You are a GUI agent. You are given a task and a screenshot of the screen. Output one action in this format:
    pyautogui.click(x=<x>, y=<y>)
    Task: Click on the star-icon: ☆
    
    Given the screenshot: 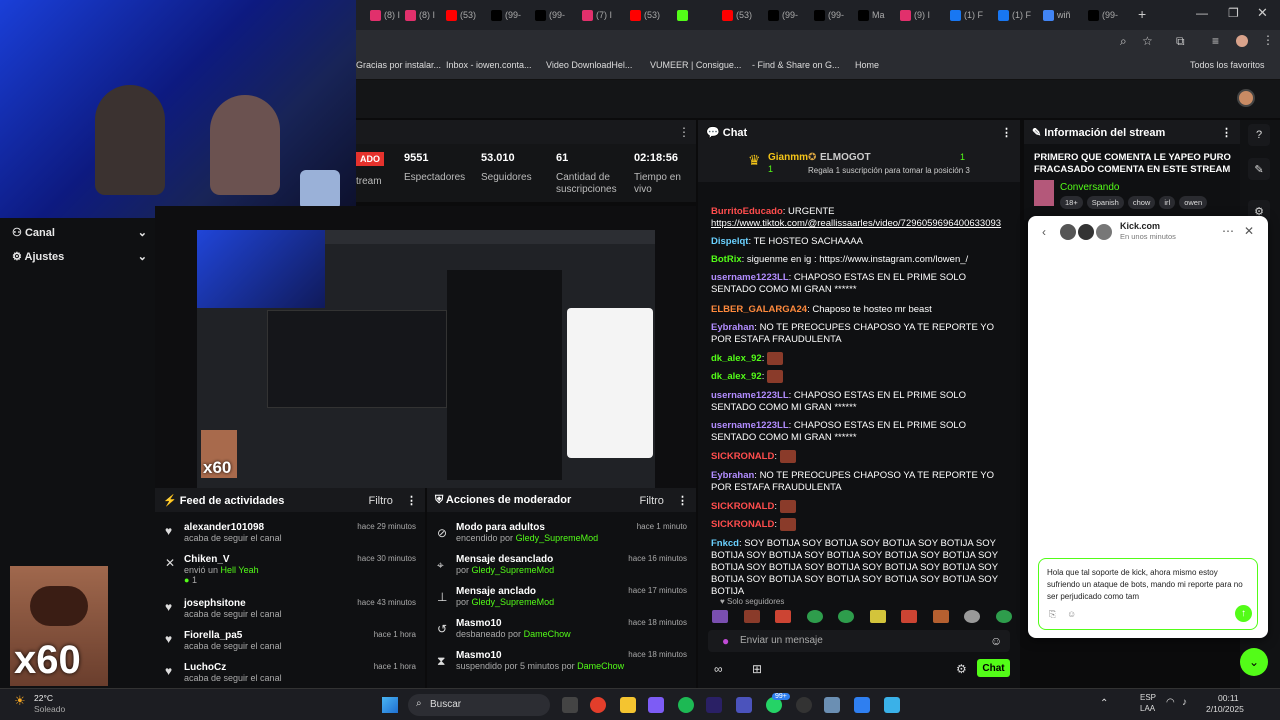 What is the action you would take?
    pyautogui.click(x=1147, y=41)
    